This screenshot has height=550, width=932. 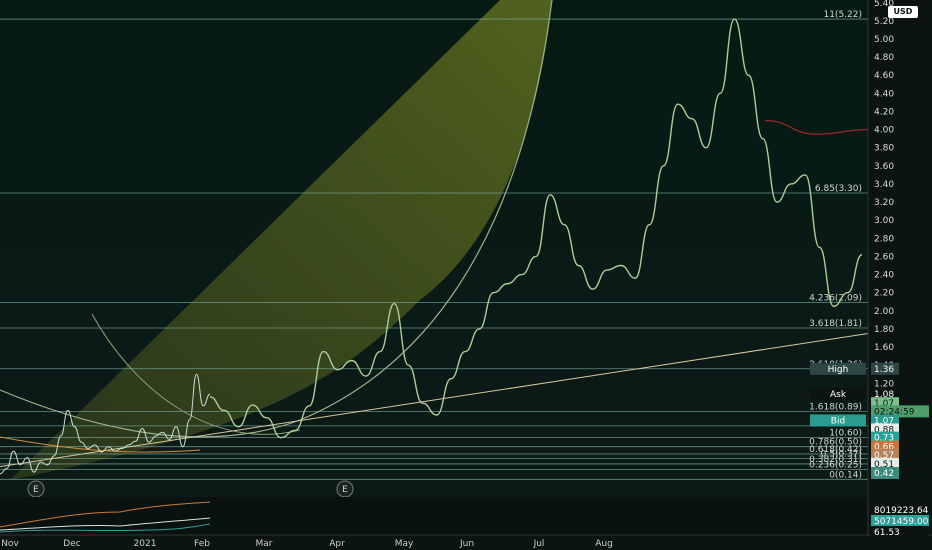 What do you see at coordinates (901, 511) in the screenshot?
I see `volume-tag-value: 8019223.64` at bounding box center [901, 511].